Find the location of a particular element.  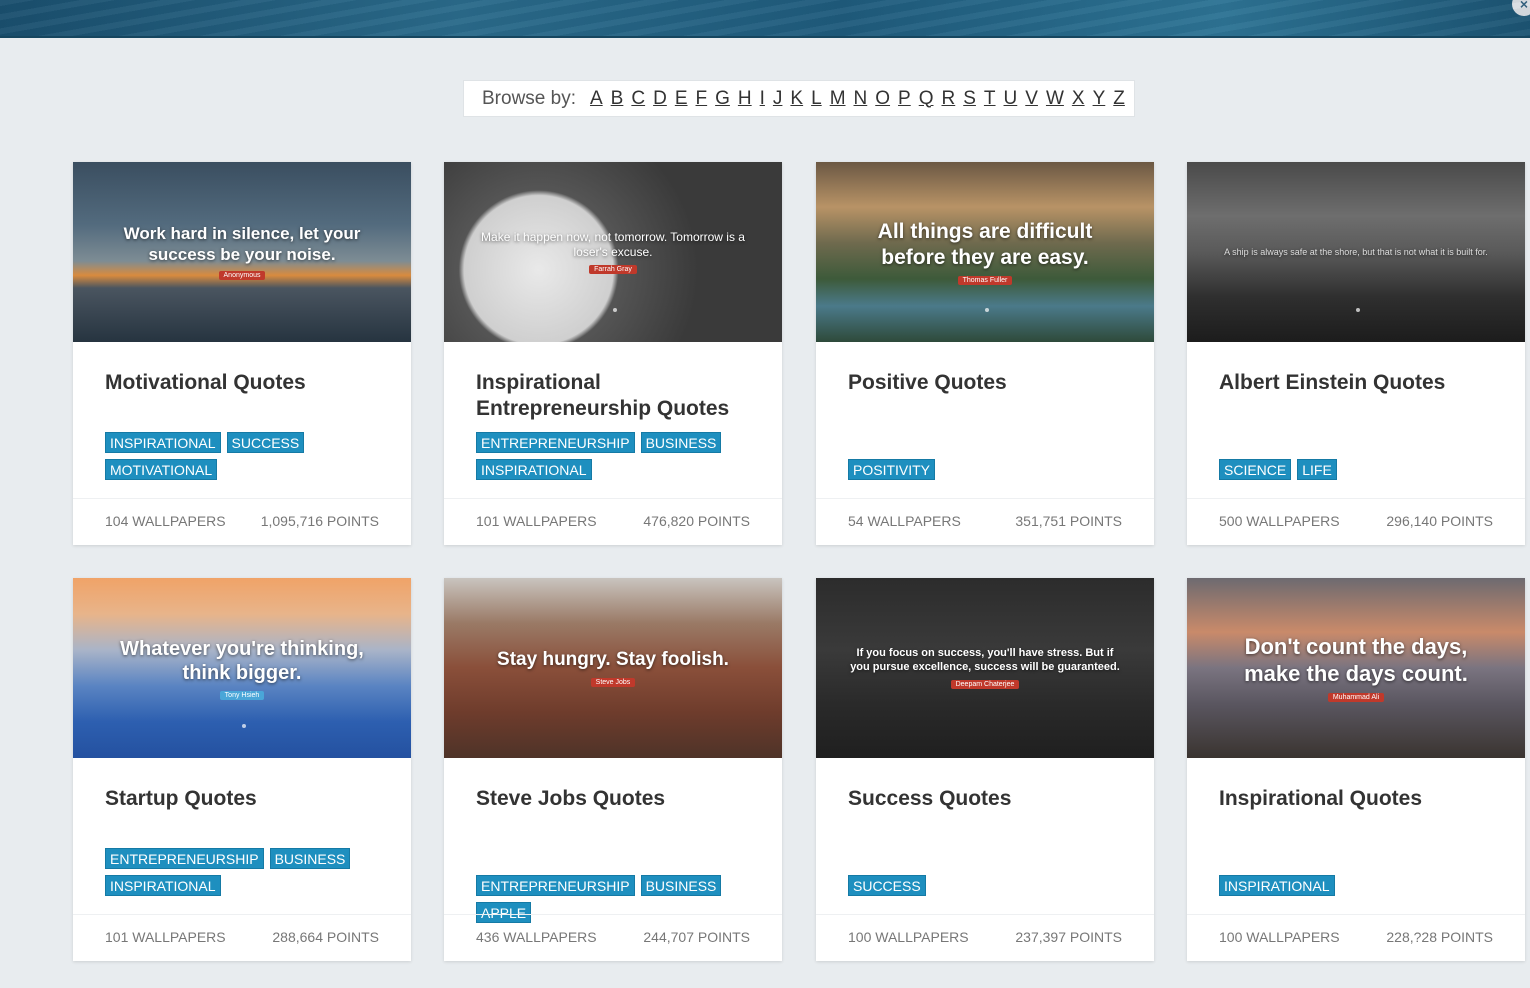

letter-link-j: J is located at coordinates (778, 99).